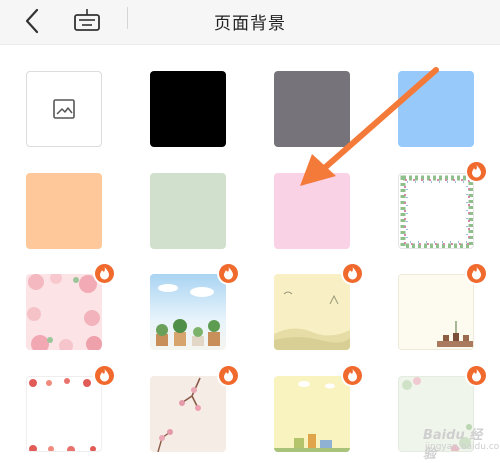  I want to click on bg-pattern-plum-blossom, so click(188, 414).